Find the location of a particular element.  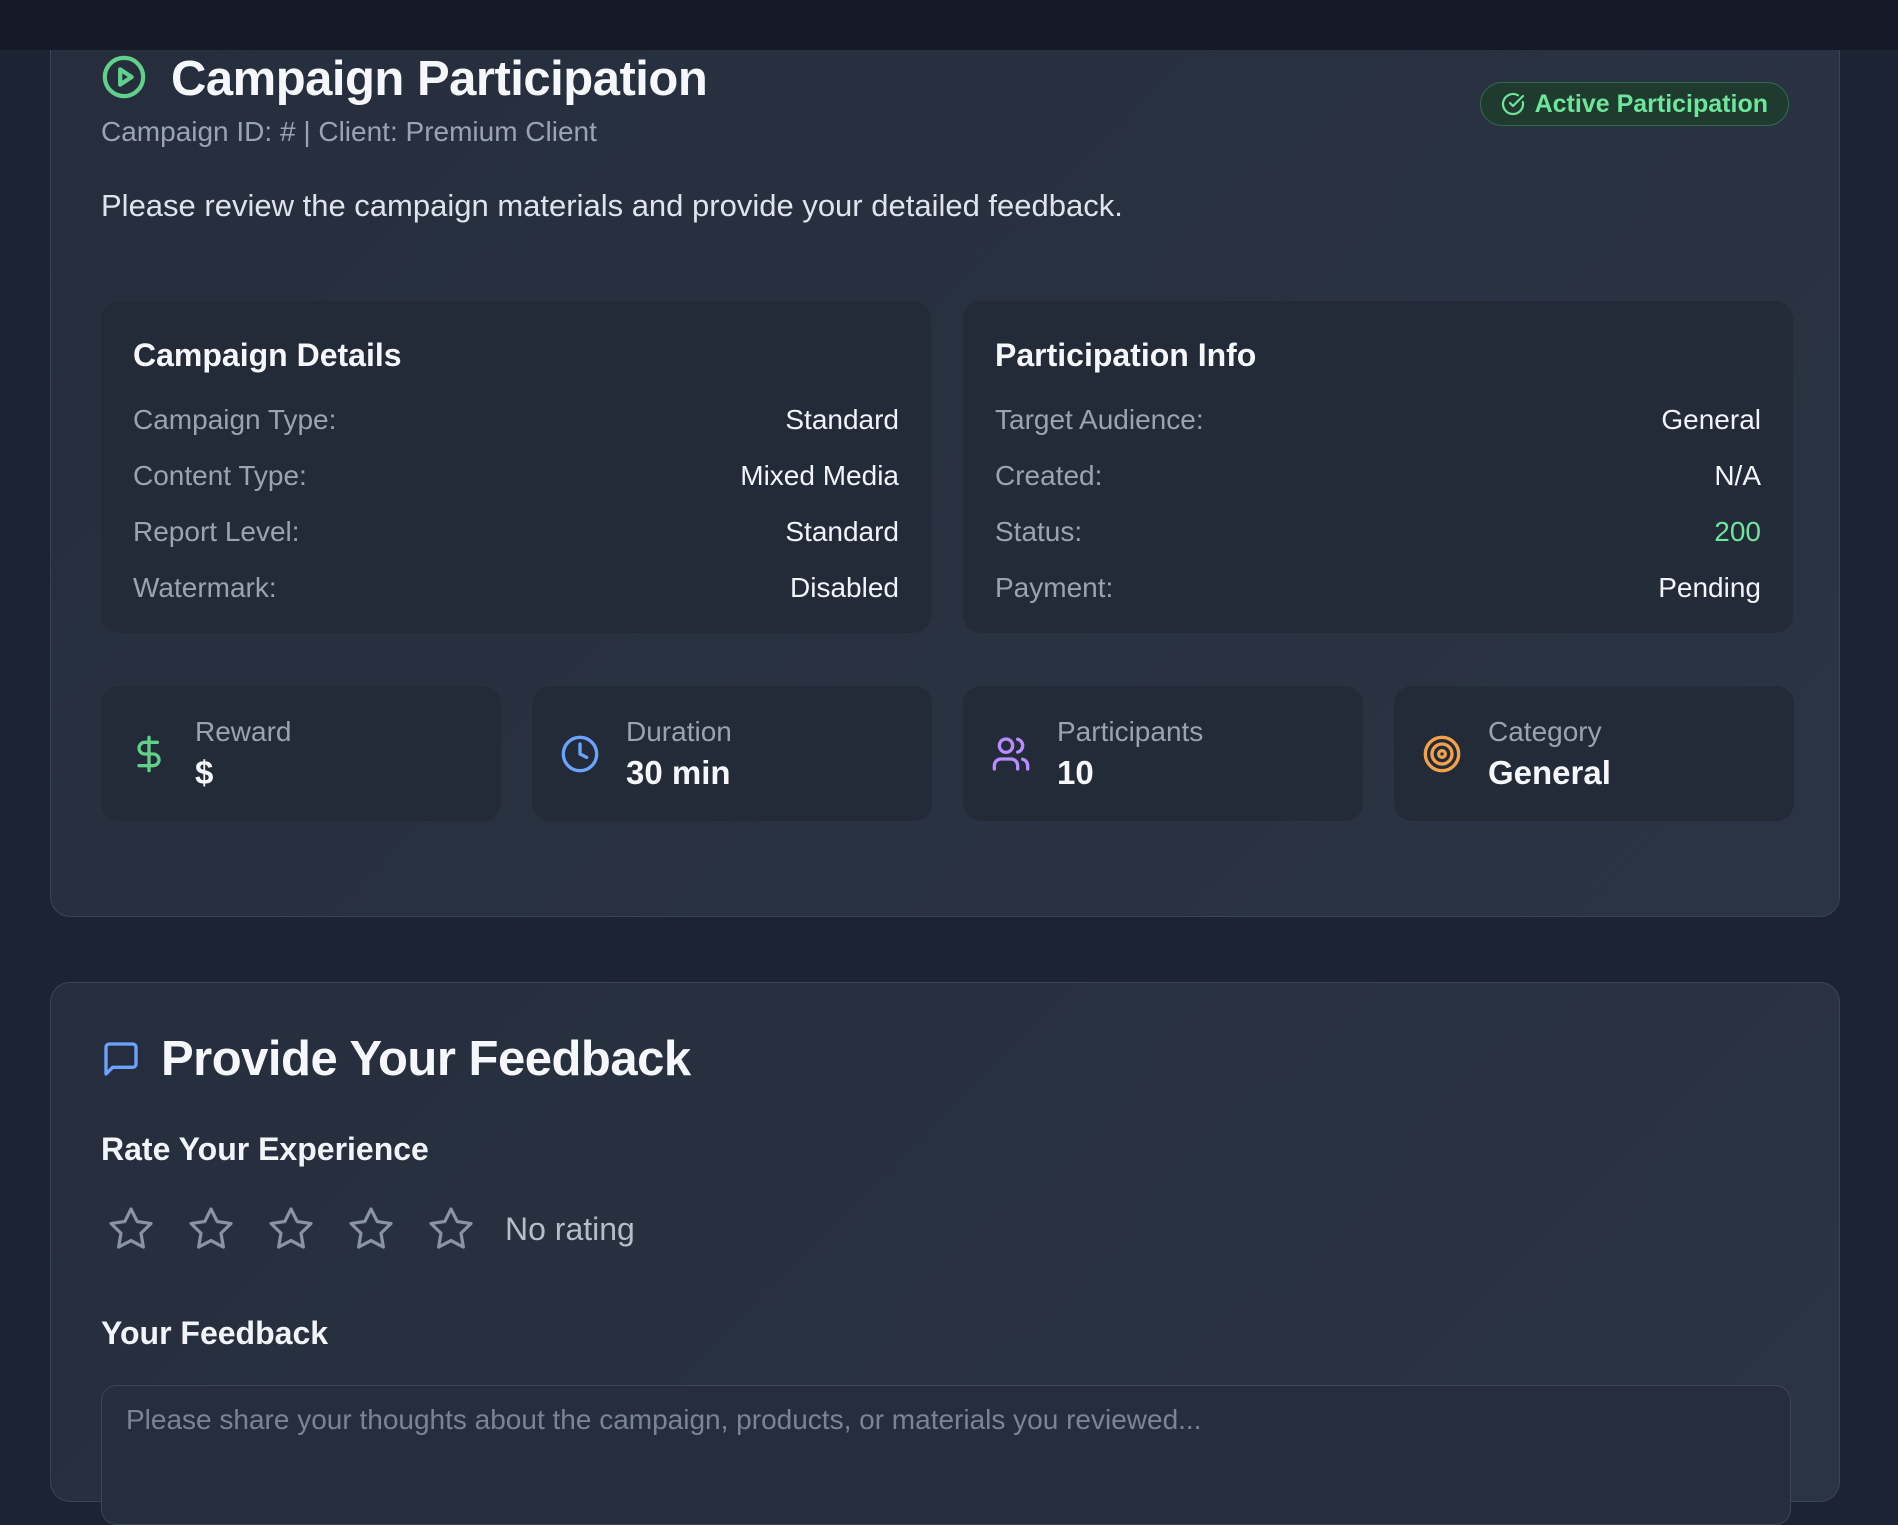

info-value: N/A is located at coordinates (1737, 475).